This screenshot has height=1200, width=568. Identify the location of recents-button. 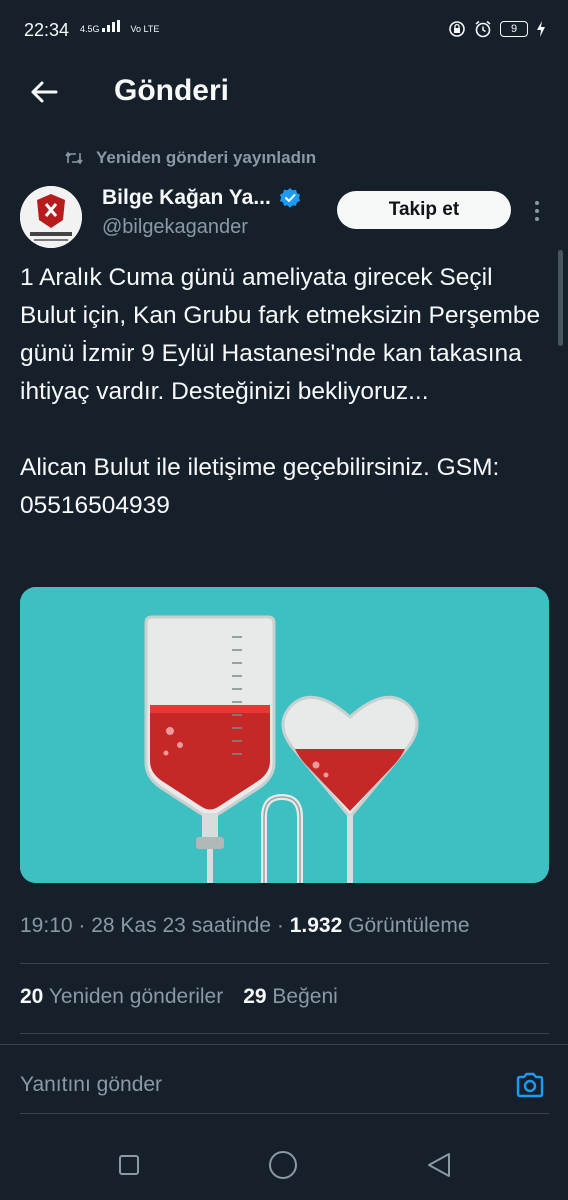
(129, 1165).